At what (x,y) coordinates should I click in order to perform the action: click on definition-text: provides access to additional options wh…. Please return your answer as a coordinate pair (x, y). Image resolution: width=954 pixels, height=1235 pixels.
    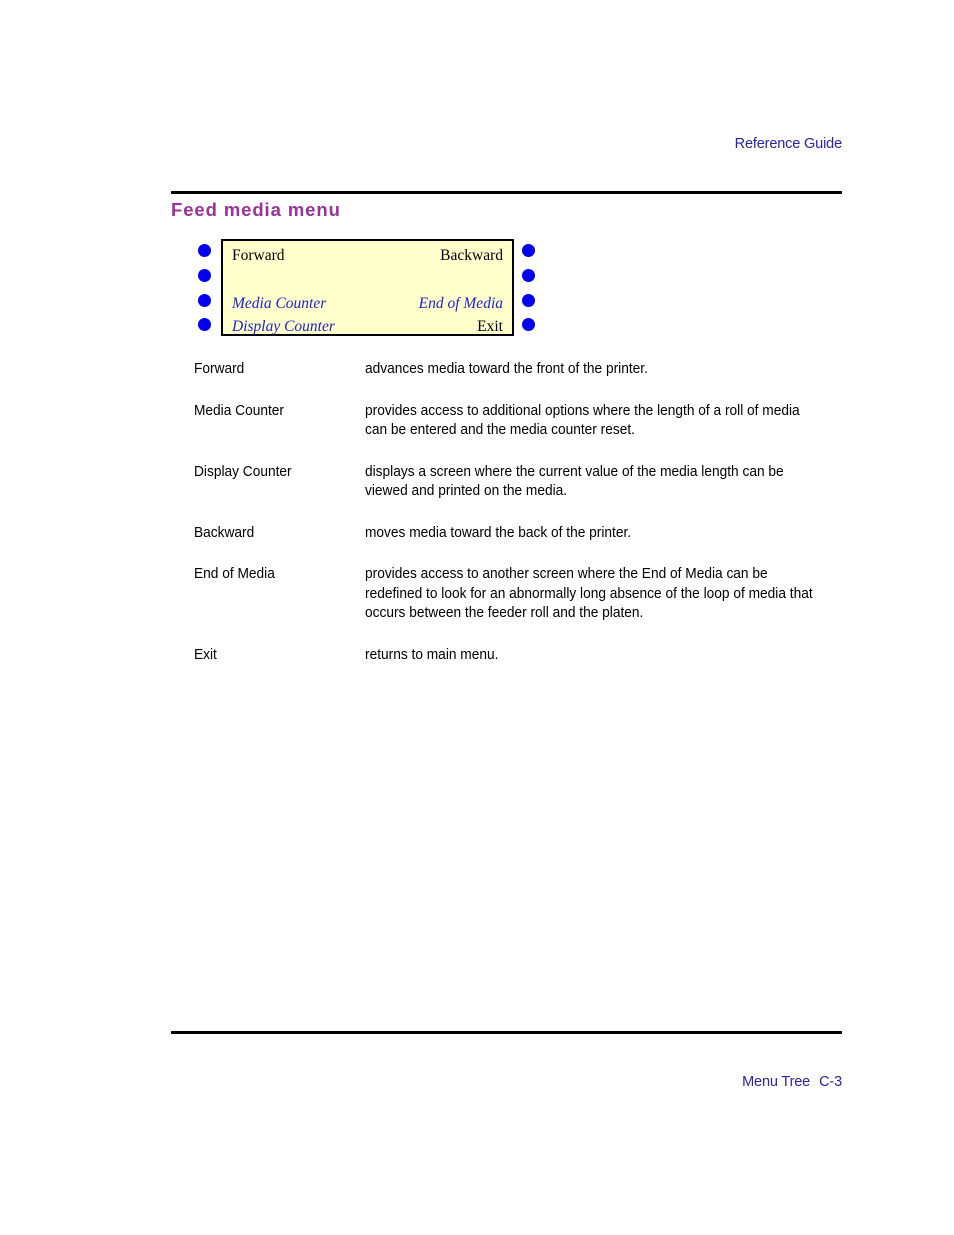
    Looking at the image, I should click on (582, 420).